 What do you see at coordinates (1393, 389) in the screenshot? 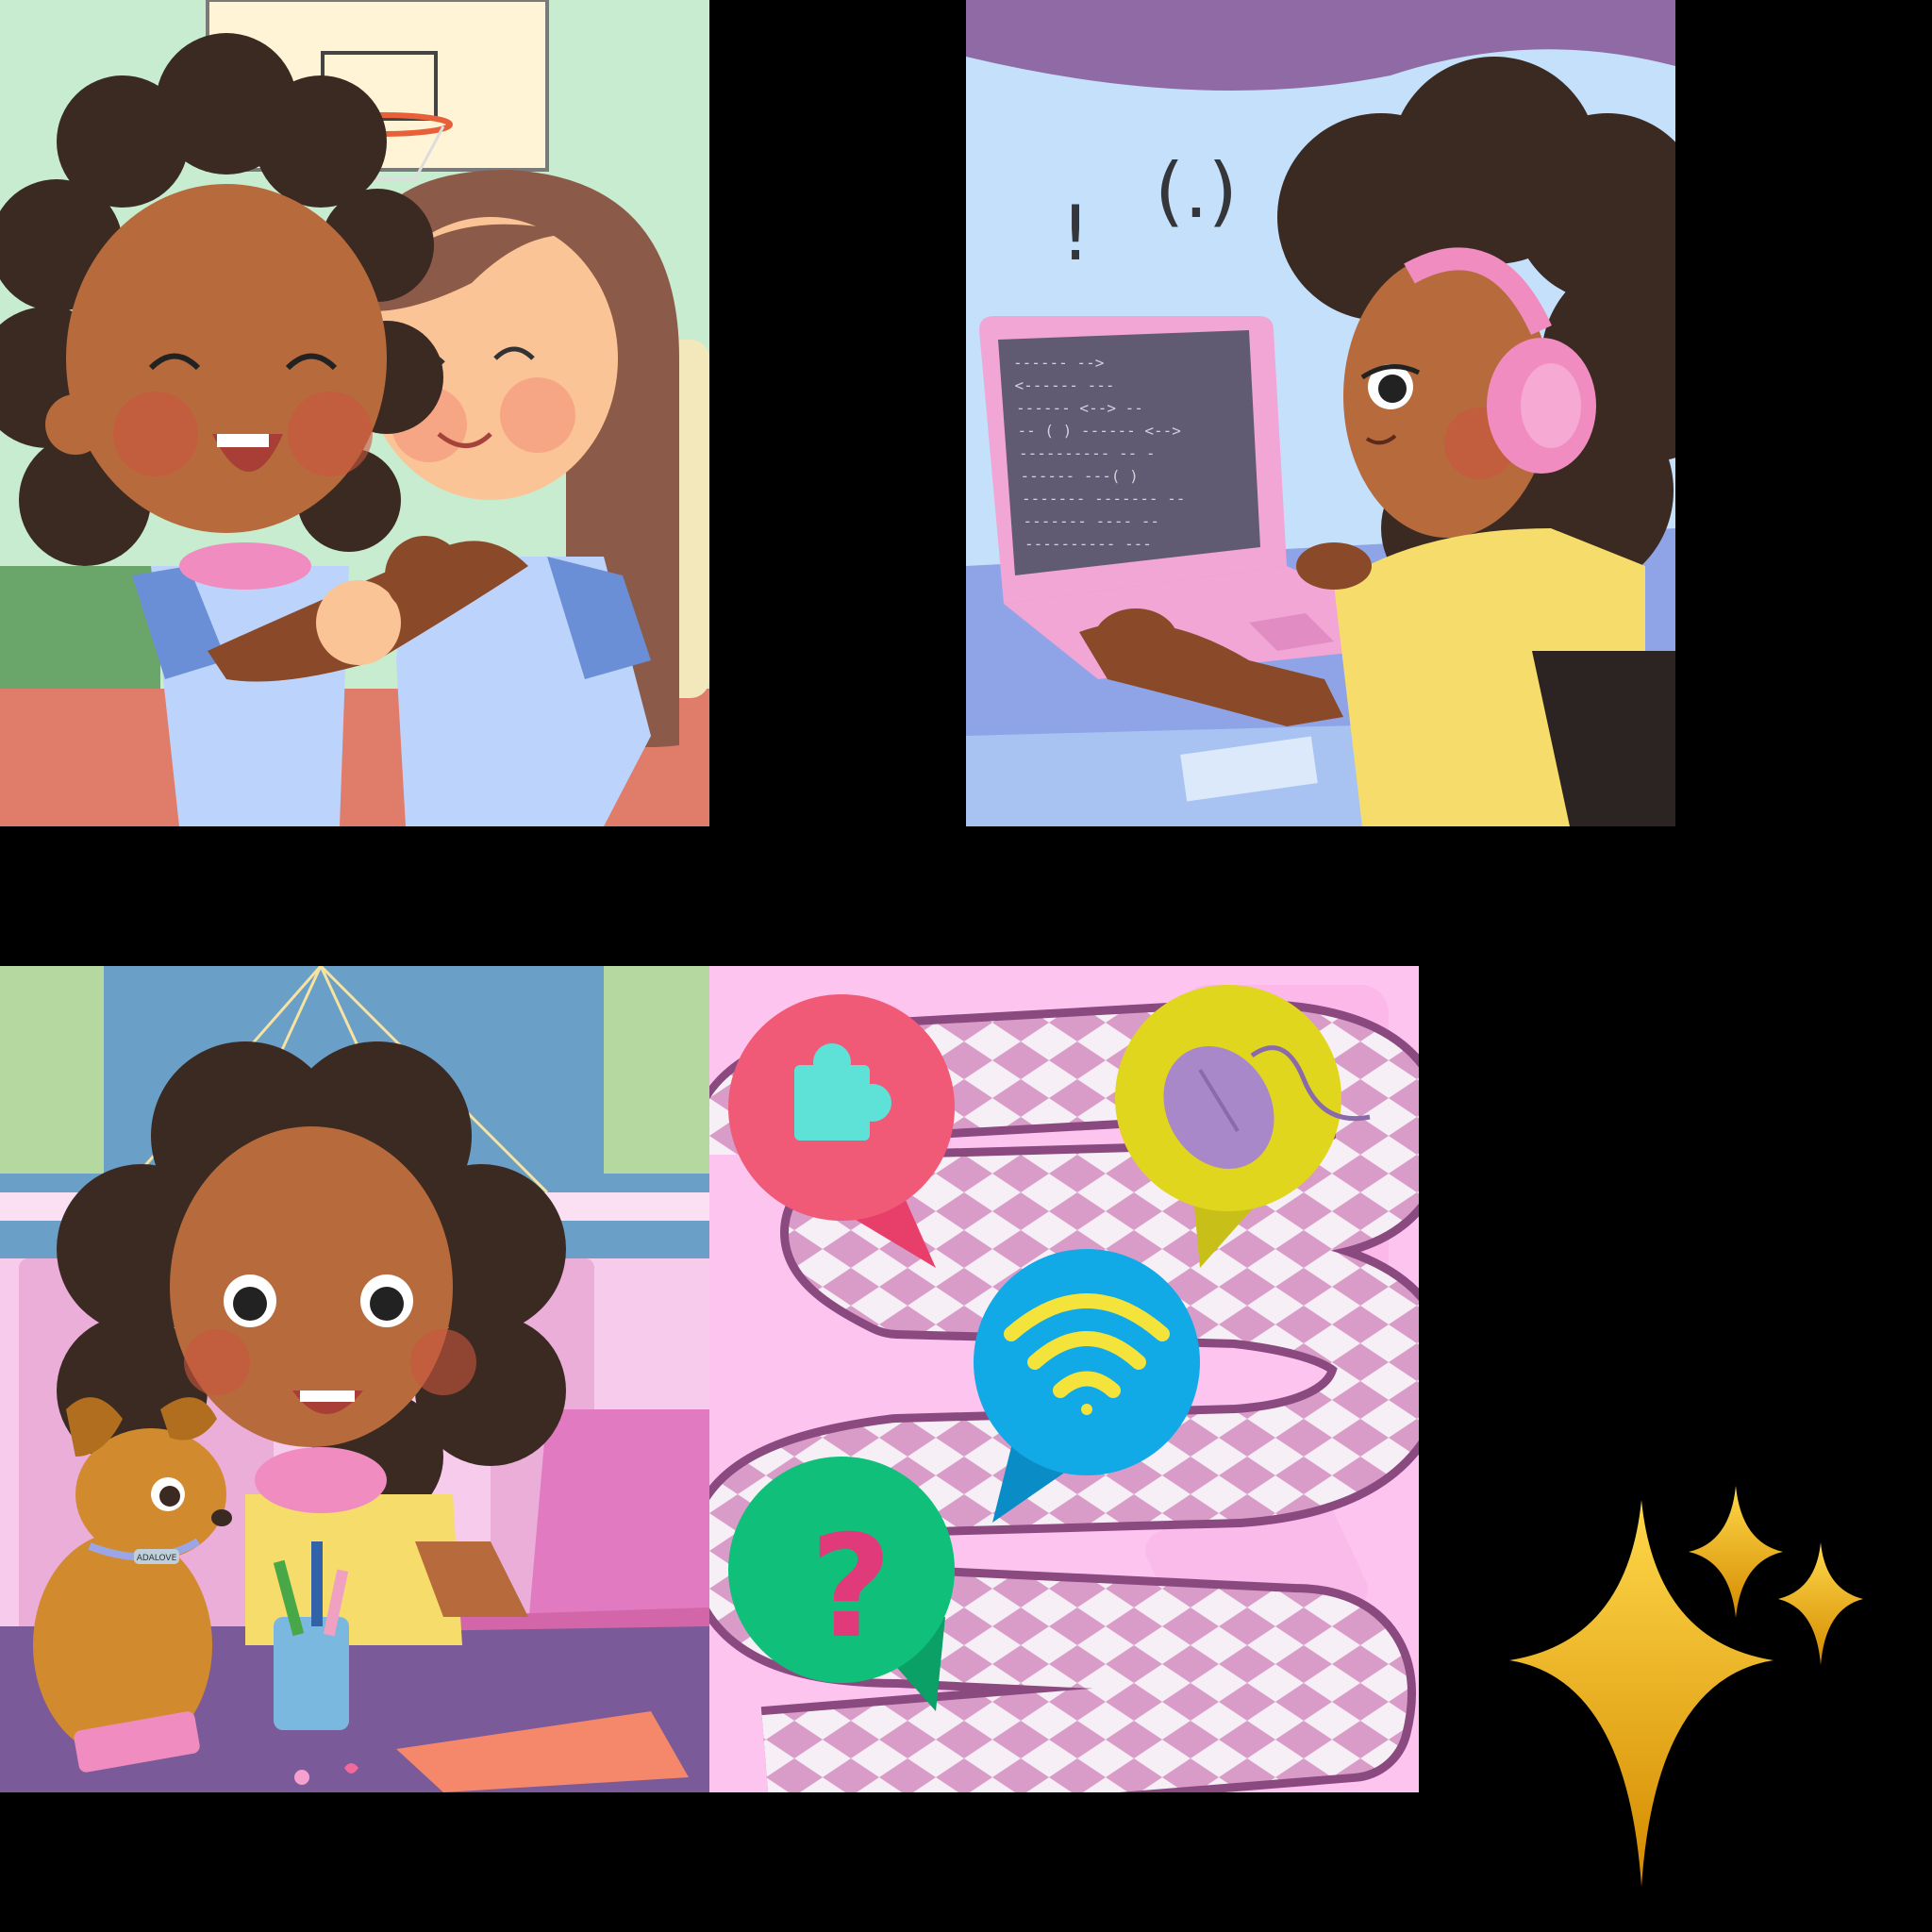
I see `coder-eye-pupil` at bounding box center [1393, 389].